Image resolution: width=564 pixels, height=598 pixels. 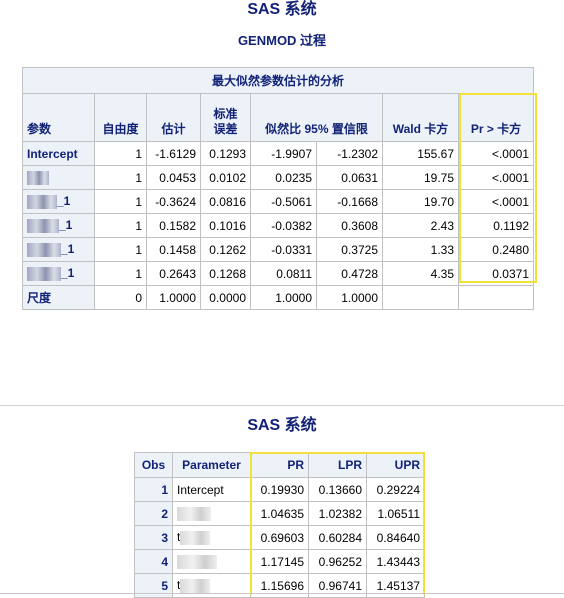 What do you see at coordinates (173, 117) in the screenshot?
I see `col-header-estimate: 估计` at bounding box center [173, 117].